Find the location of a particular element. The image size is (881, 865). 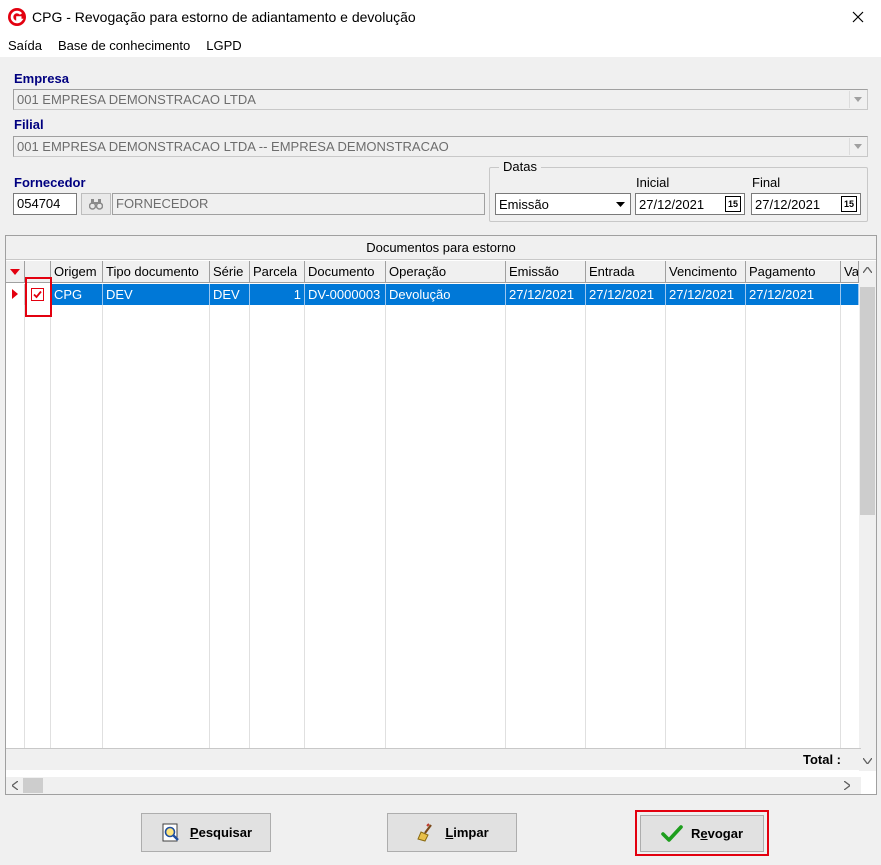

horizontal-scrollbar is located at coordinates (433, 785).